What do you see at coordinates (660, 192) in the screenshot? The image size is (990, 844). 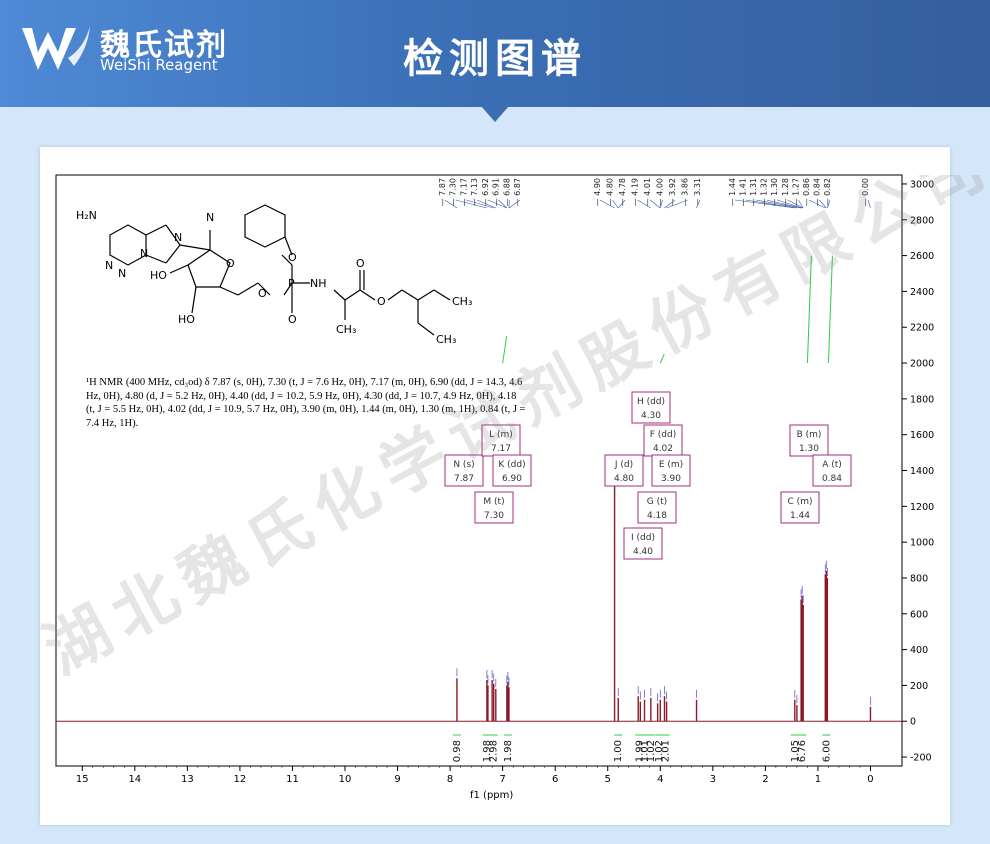 I see `peak-shift-label: — 4.00` at bounding box center [660, 192].